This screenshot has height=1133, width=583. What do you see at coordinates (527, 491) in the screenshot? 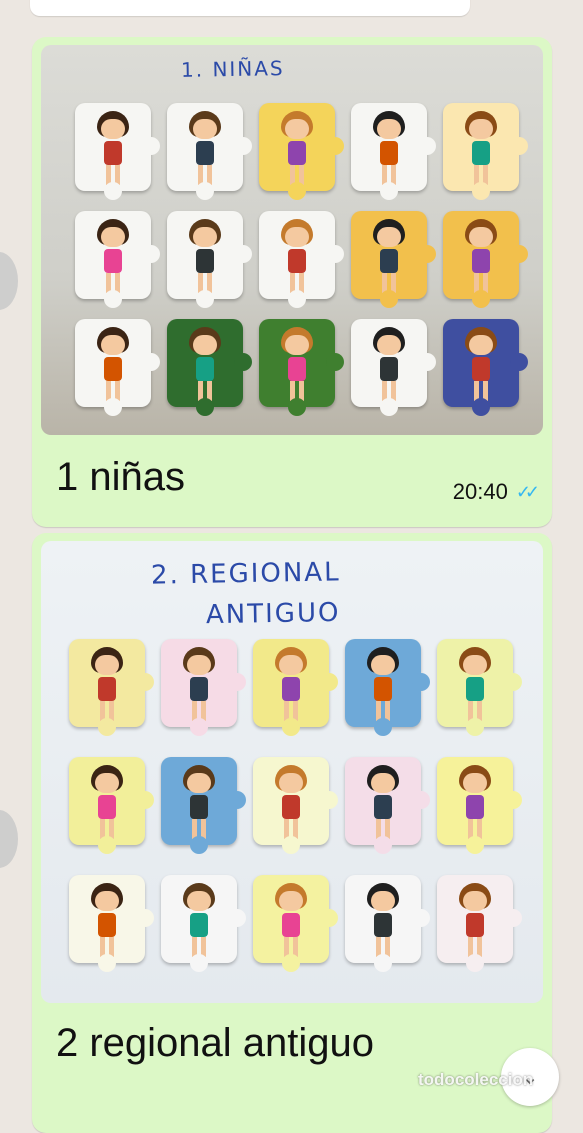
I see `double-check-icon: ✓✓` at bounding box center [527, 491].